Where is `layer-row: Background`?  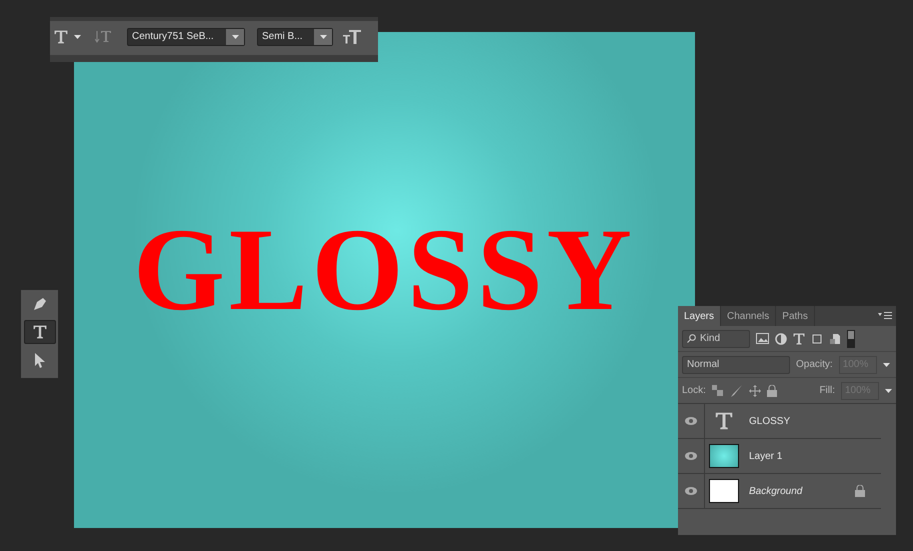 layer-row: Background is located at coordinates (779, 491).